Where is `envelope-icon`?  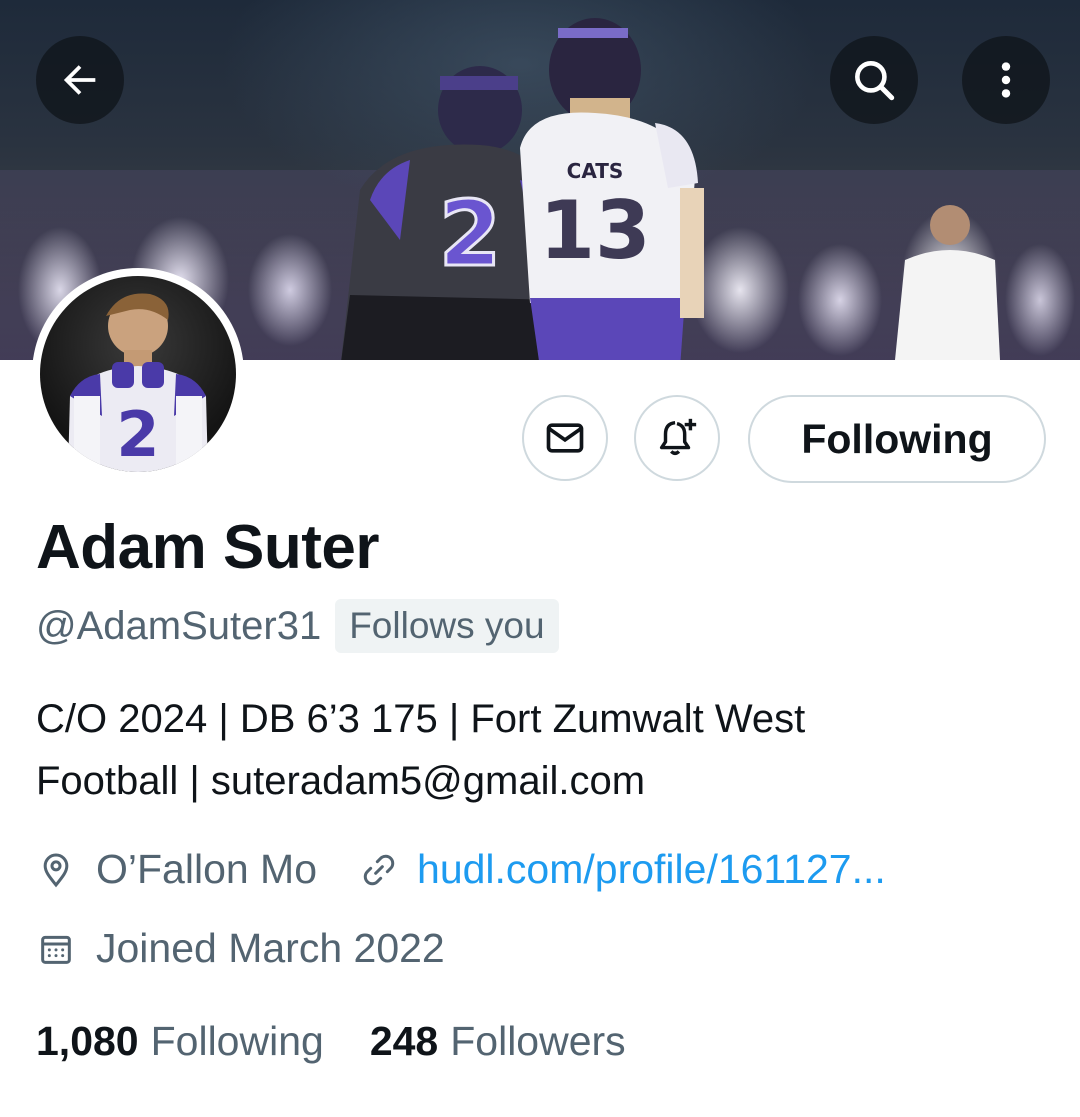
envelope-icon is located at coordinates (565, 438).